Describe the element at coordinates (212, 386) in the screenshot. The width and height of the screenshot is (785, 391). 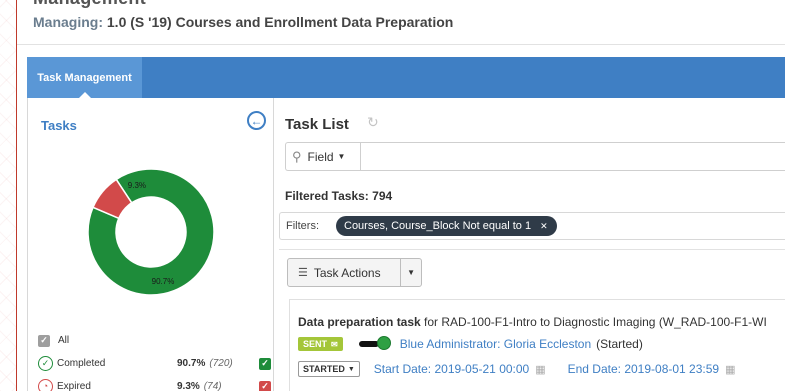
I see `legend-expired-count: (74)` at that location.